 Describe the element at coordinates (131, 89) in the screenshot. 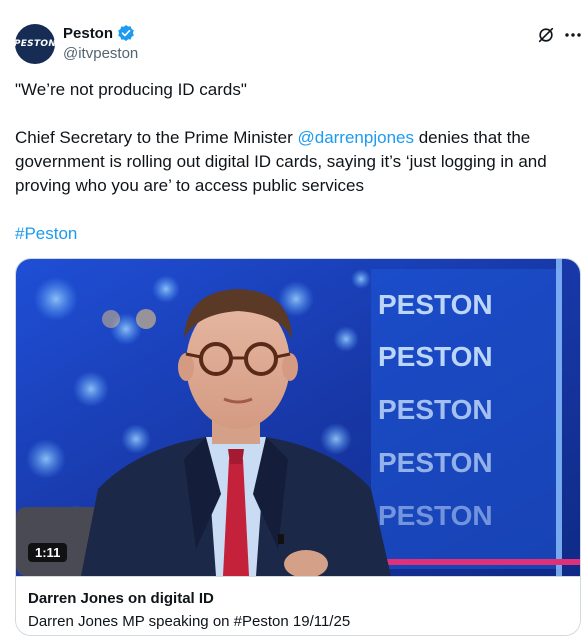

I see `tweet-quote-line: "We’re not producing ID cards"` at that location.